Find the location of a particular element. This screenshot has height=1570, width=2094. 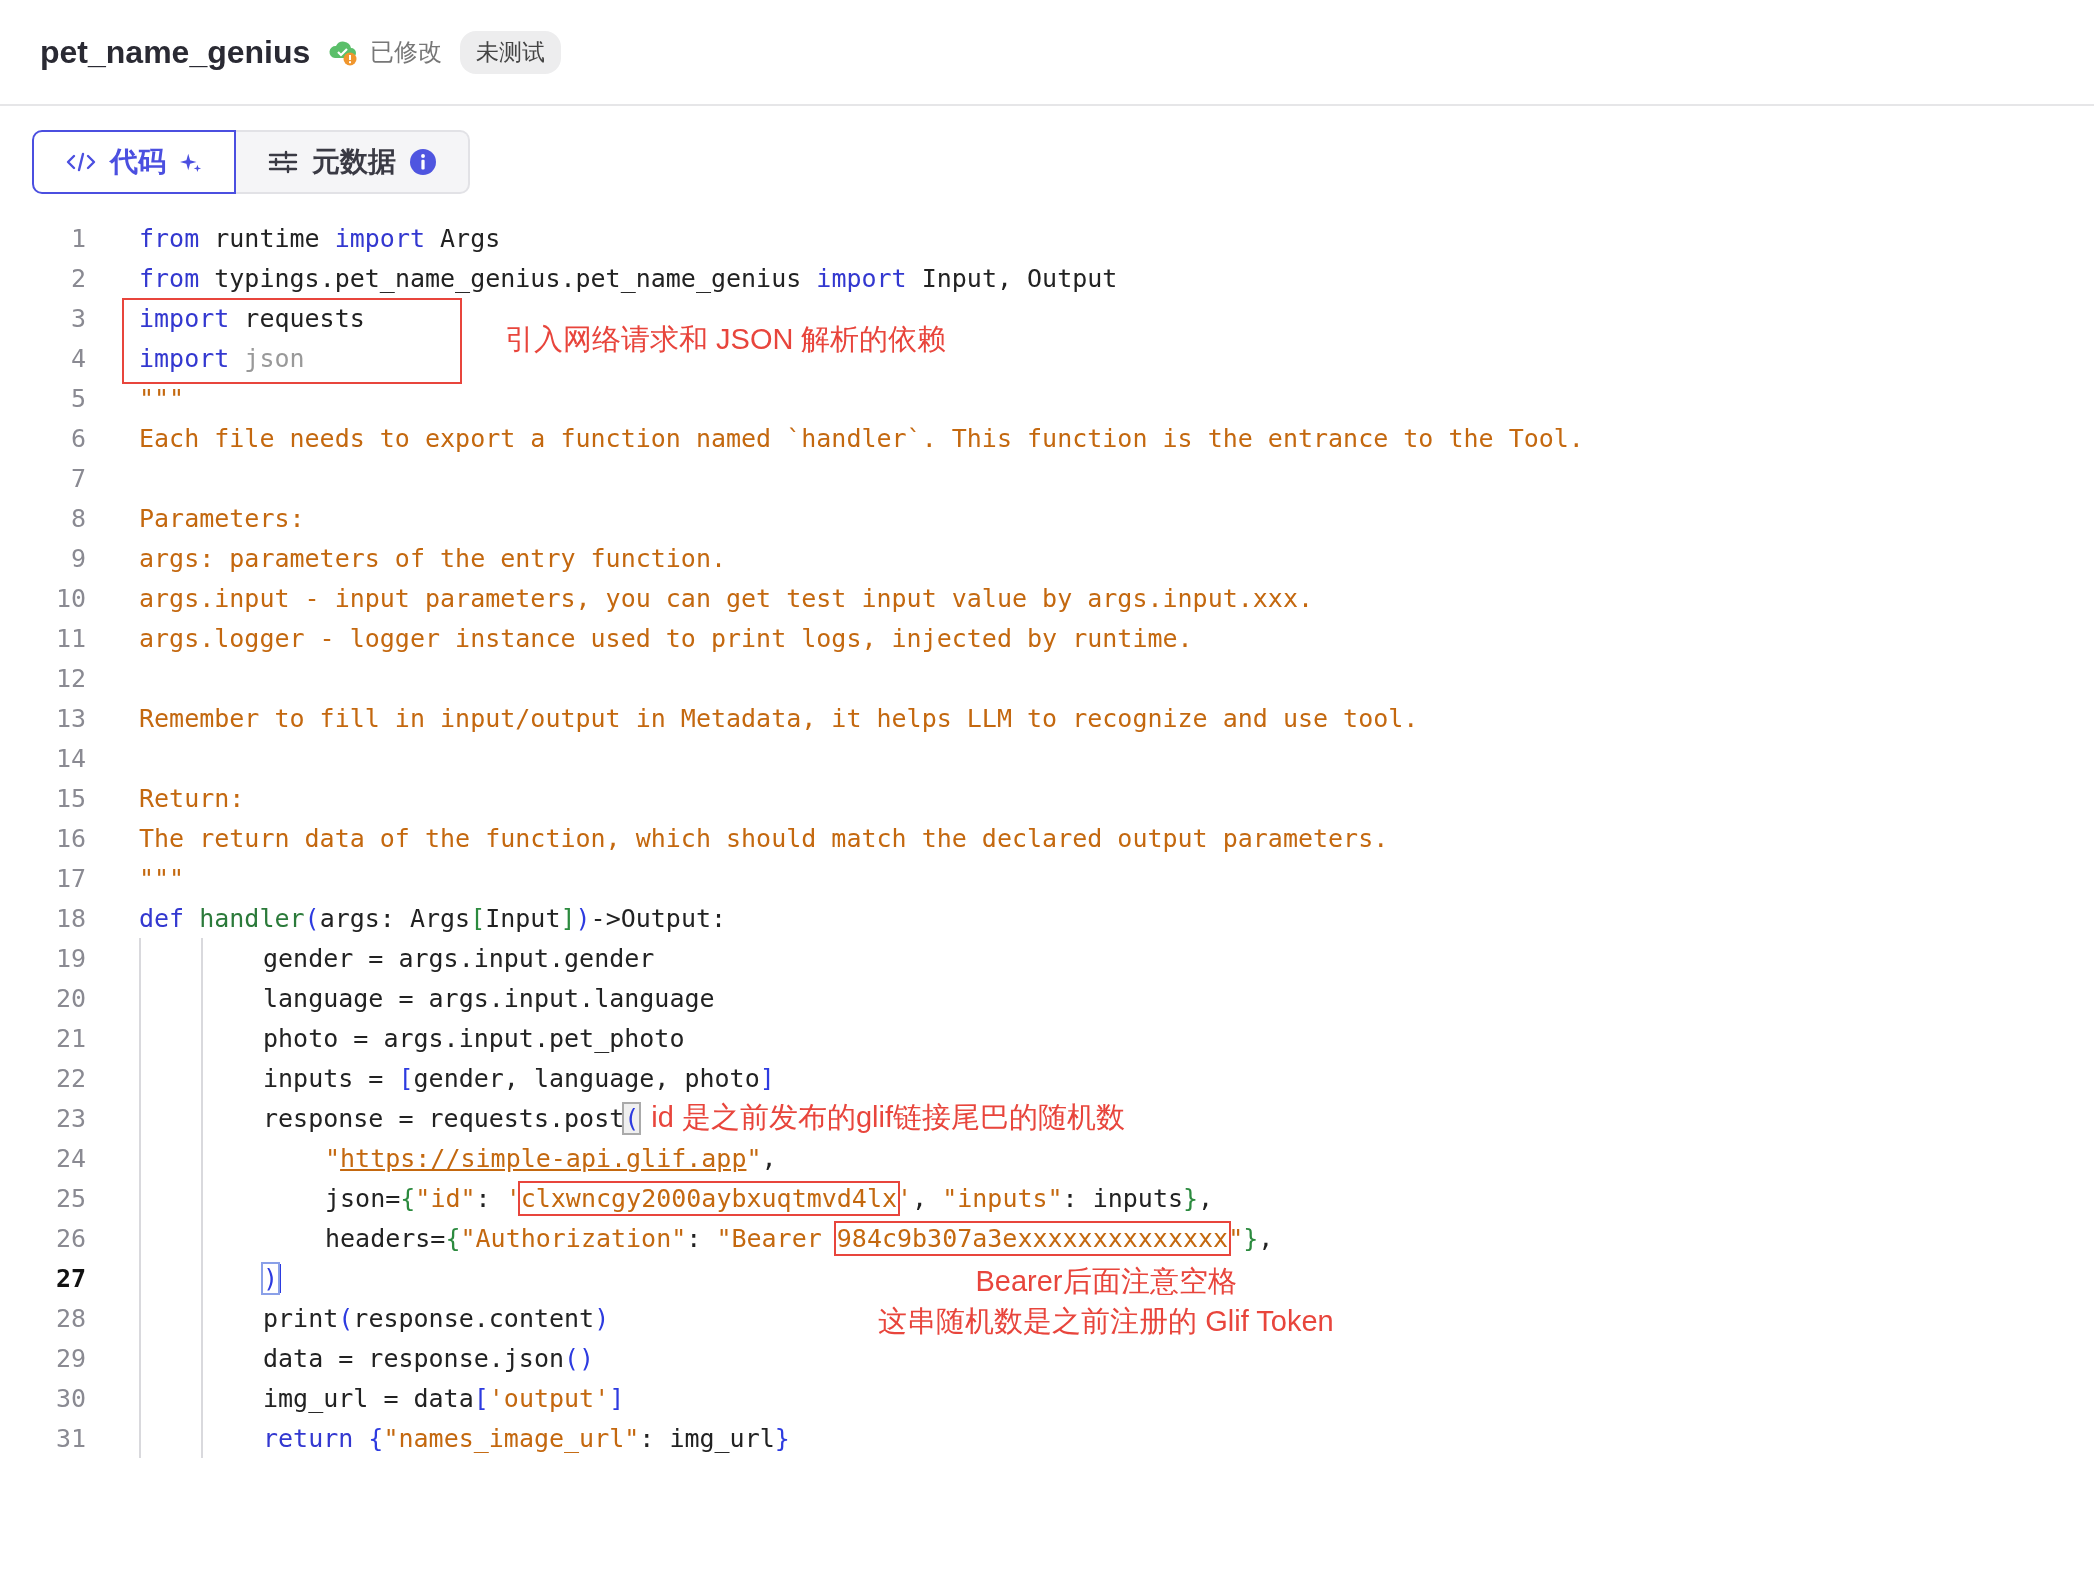

code-line: photo = args.input.pet_photo is located at coordinates (474, 1038).